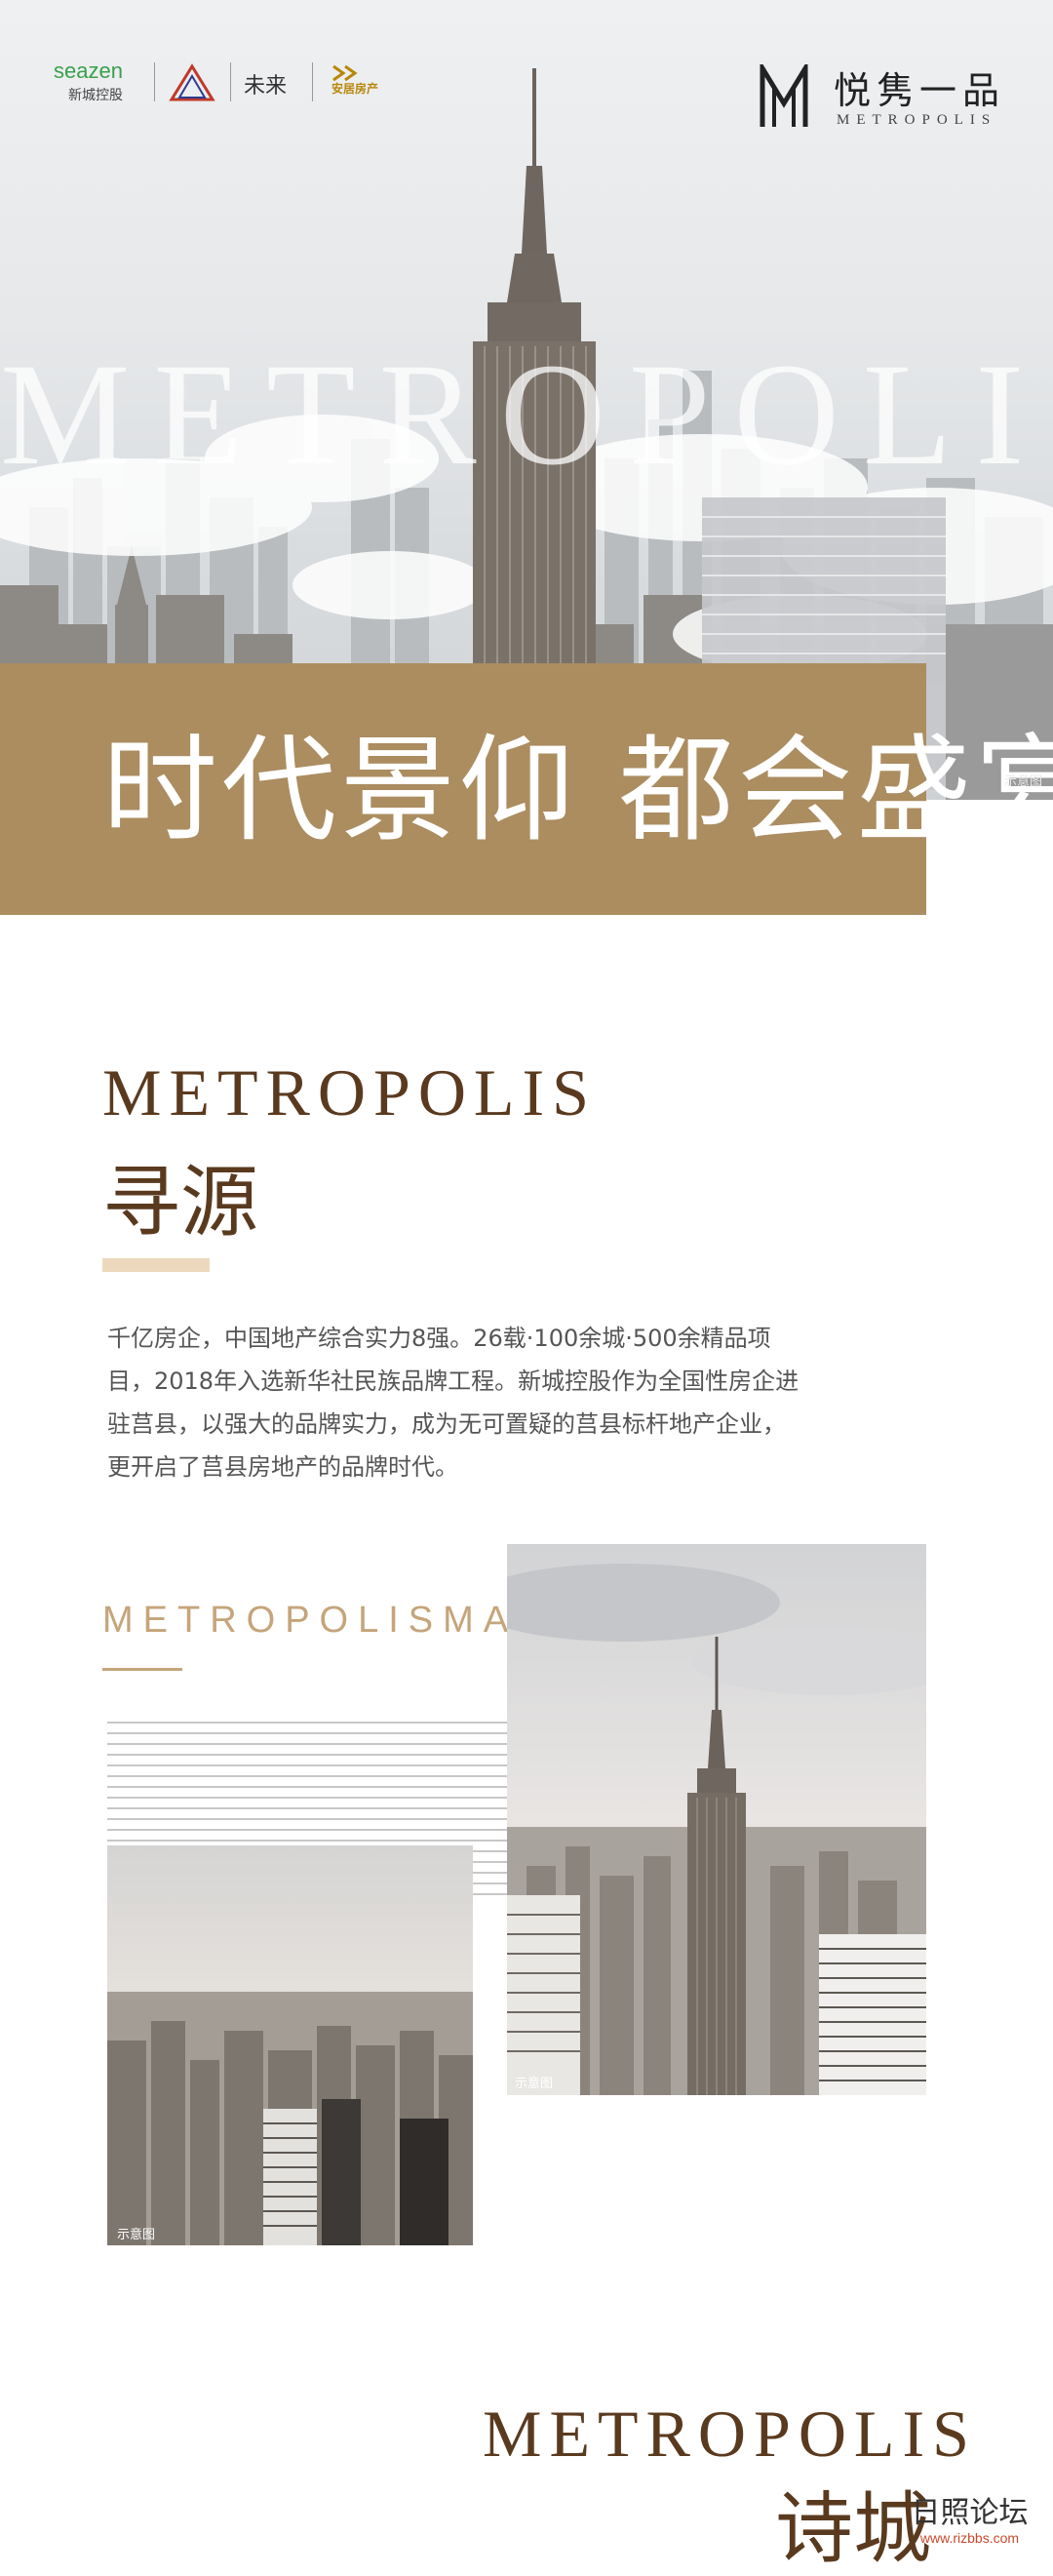  I want to click on watermark-title: 日照论坛, so click(970, 2513).